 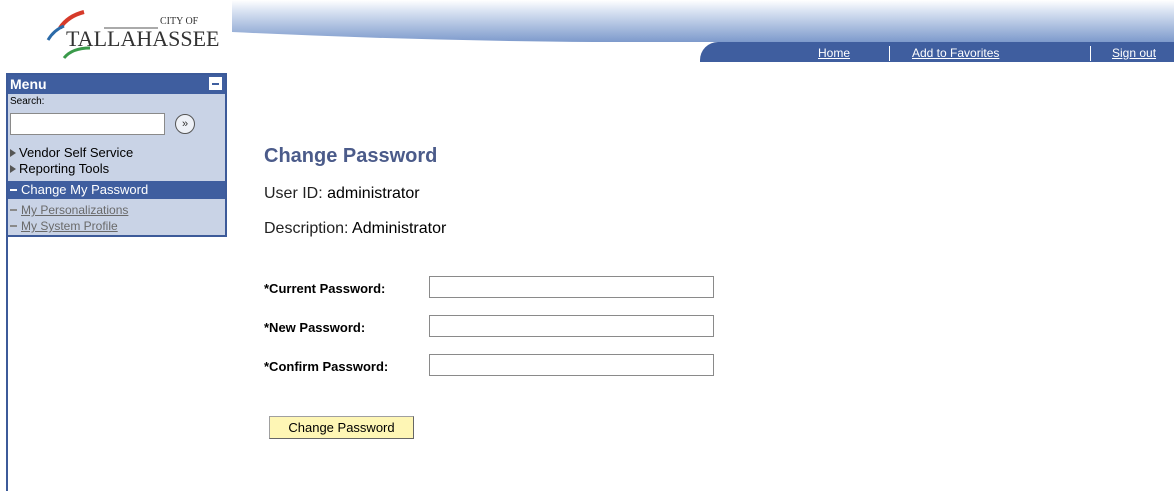 What do you see at coordinates (373, 193) in the screenshot?
I see `user-id-value: administrator` at bounding box center [373, 193].